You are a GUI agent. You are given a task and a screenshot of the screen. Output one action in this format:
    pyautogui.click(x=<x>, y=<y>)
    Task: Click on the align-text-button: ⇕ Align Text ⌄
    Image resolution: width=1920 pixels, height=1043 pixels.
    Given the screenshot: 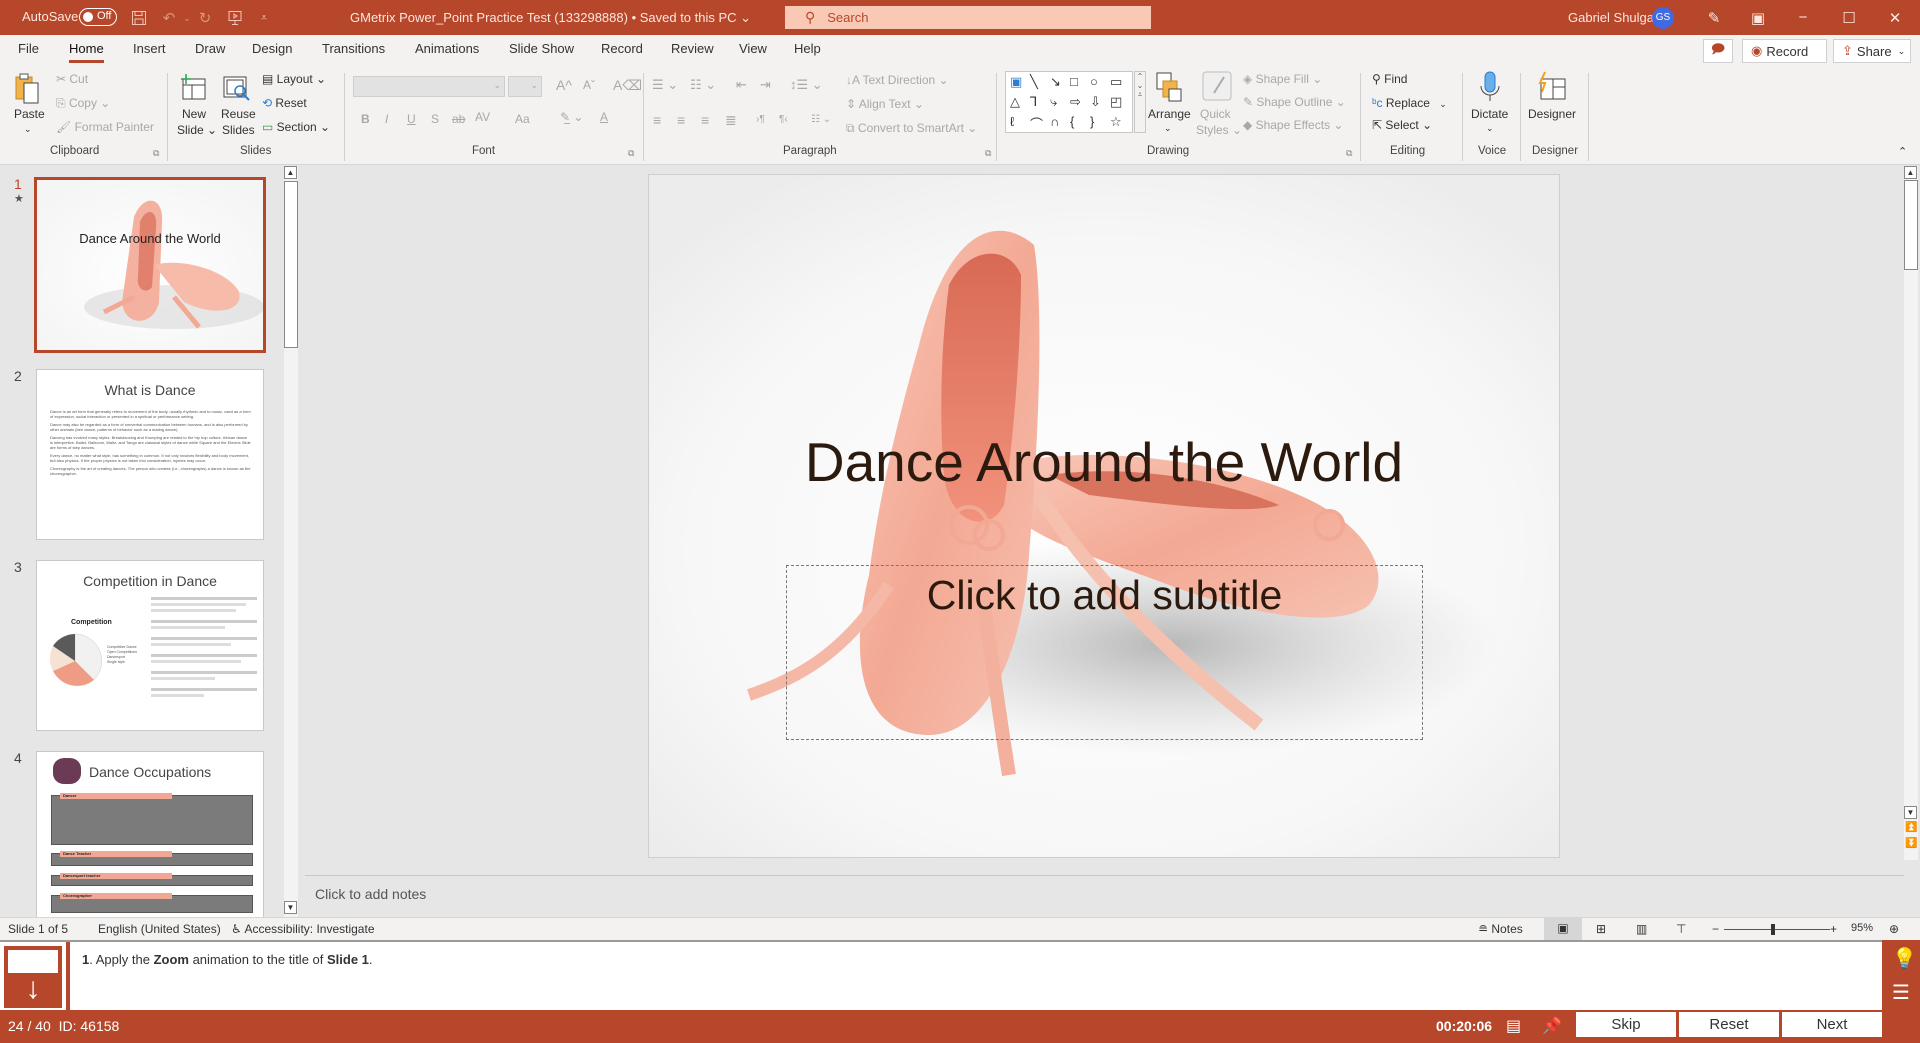 What is the action you would take?
    pyautogui.click(x=885, y=104)
    